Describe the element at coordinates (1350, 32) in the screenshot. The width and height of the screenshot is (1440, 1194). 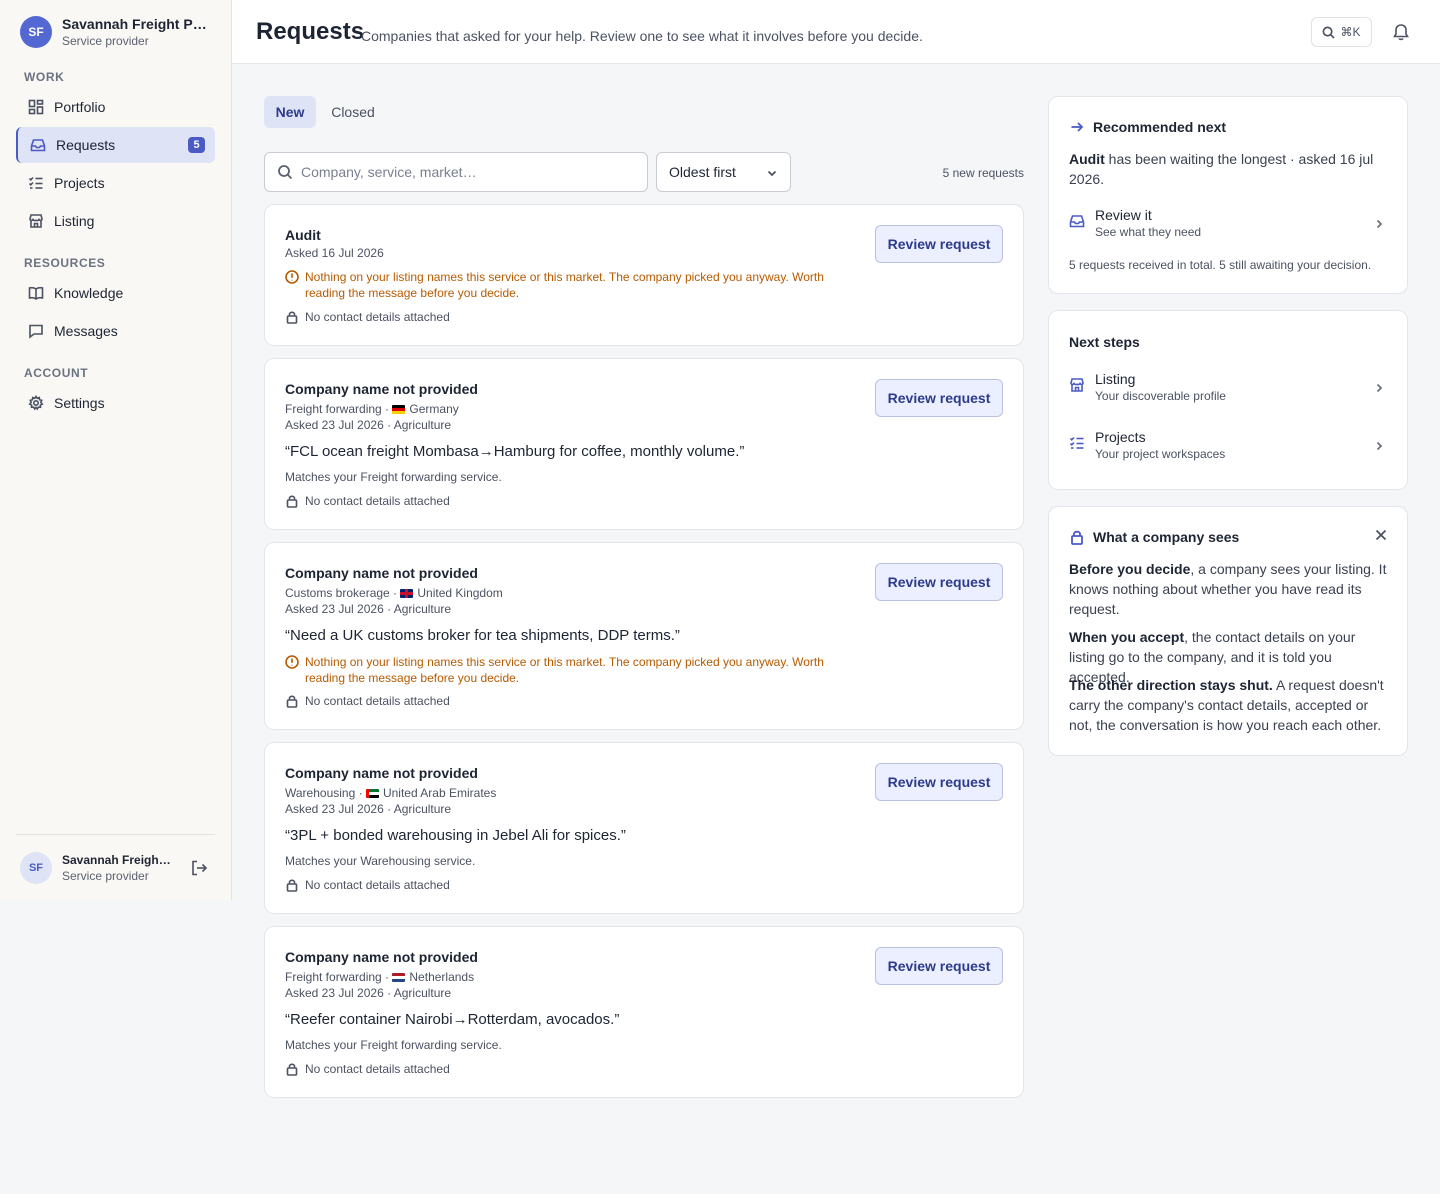
I see `shortcut-label: ⌘K` at that location.